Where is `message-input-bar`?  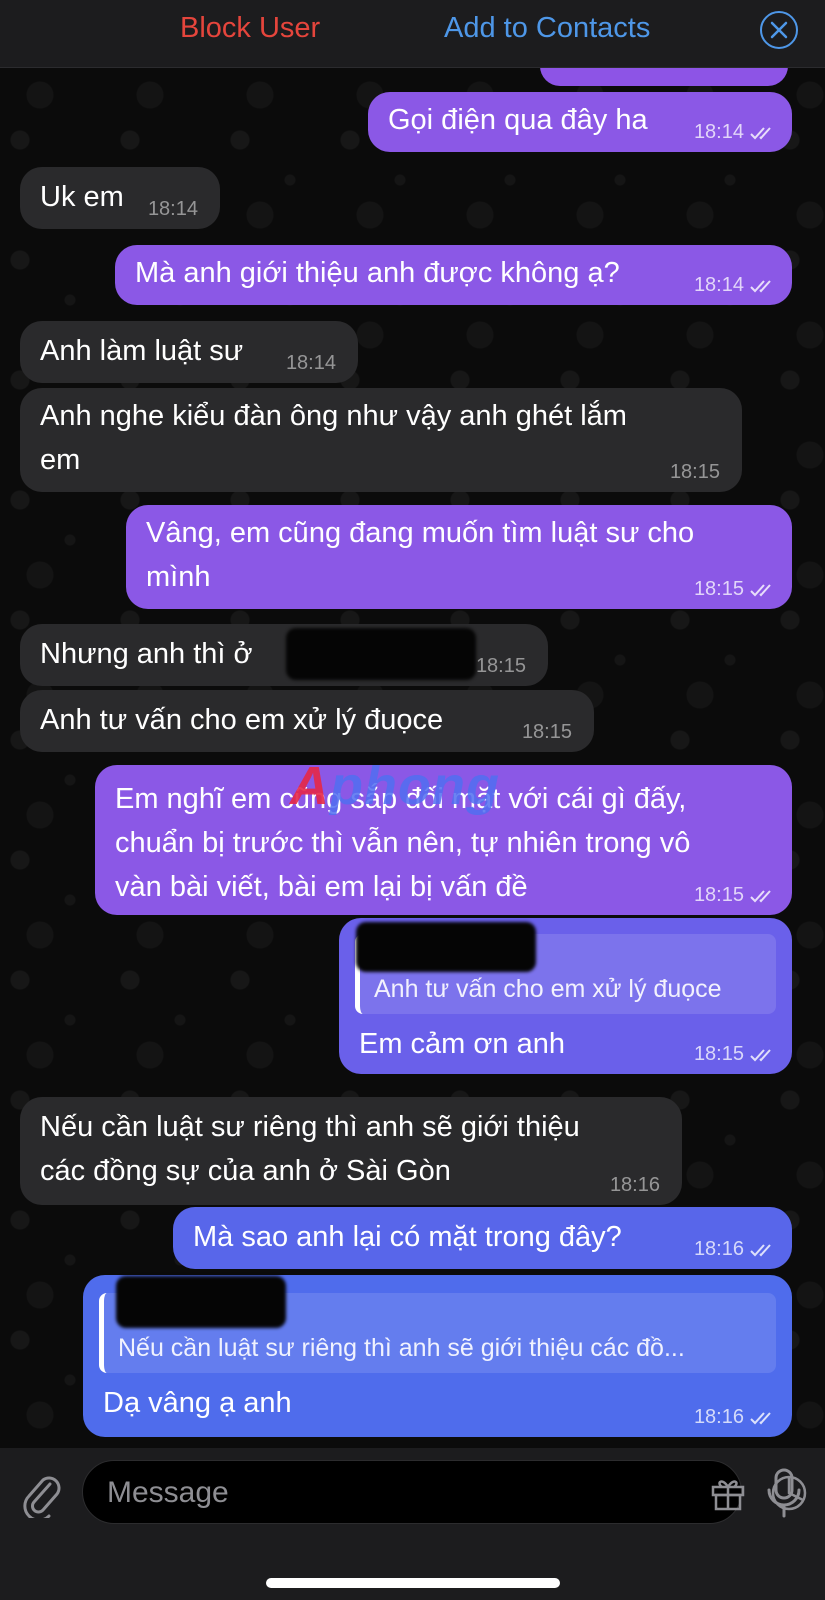 message-input-bar is located at coordinates (412, 1524).